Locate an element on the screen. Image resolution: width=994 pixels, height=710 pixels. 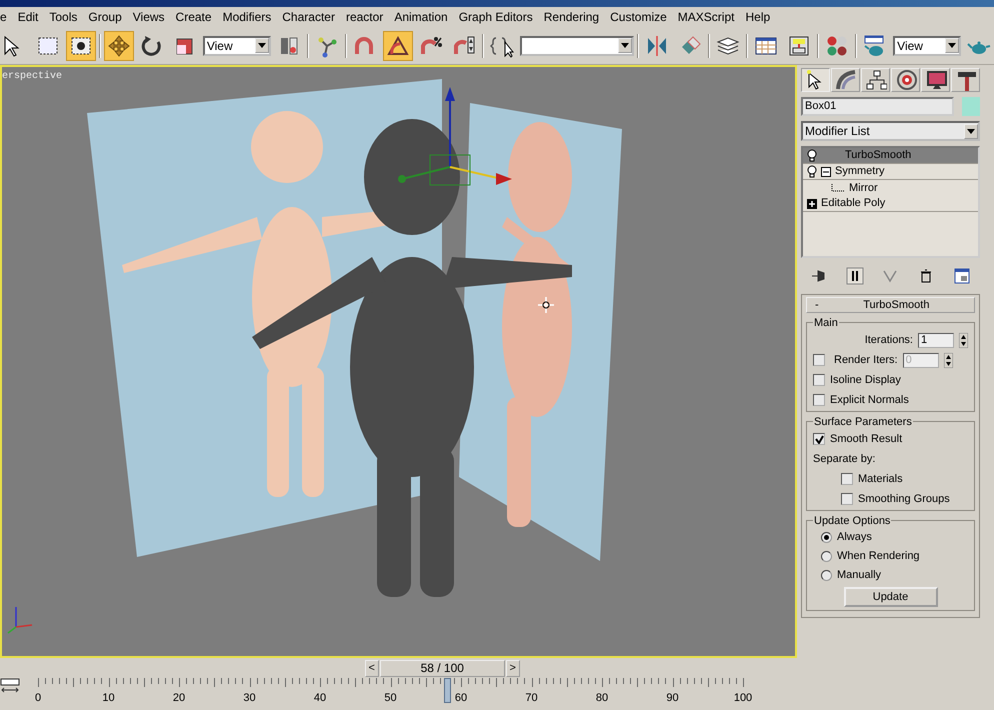
frame-marker is located at coordinates (447, 690).